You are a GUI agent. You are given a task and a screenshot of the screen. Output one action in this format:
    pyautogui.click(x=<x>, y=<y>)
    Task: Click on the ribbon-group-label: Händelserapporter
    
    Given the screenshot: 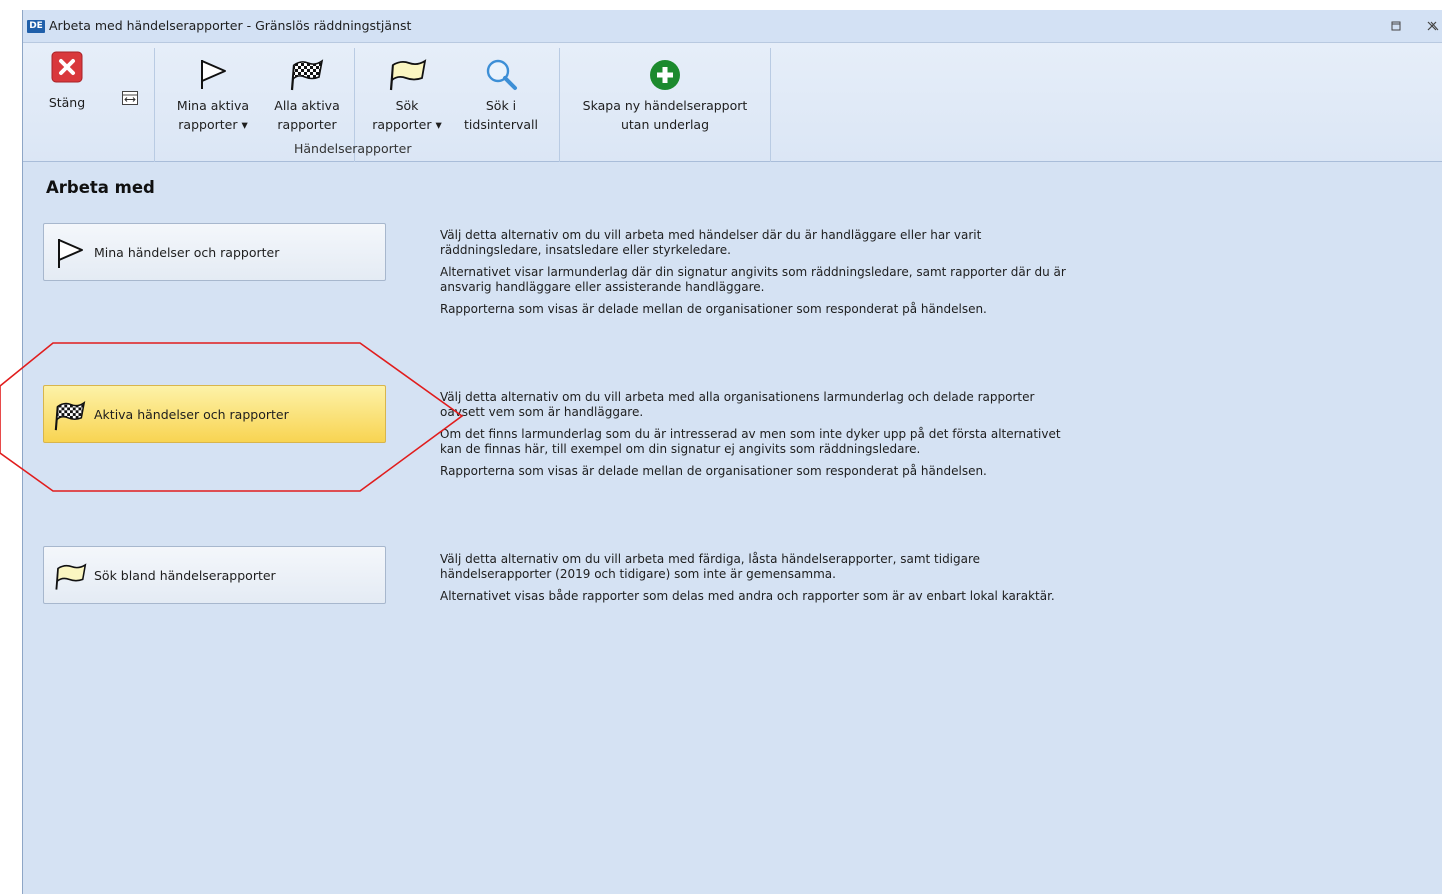 What is the action you would take?
    pyautogui.click(x=353, y=148)
    